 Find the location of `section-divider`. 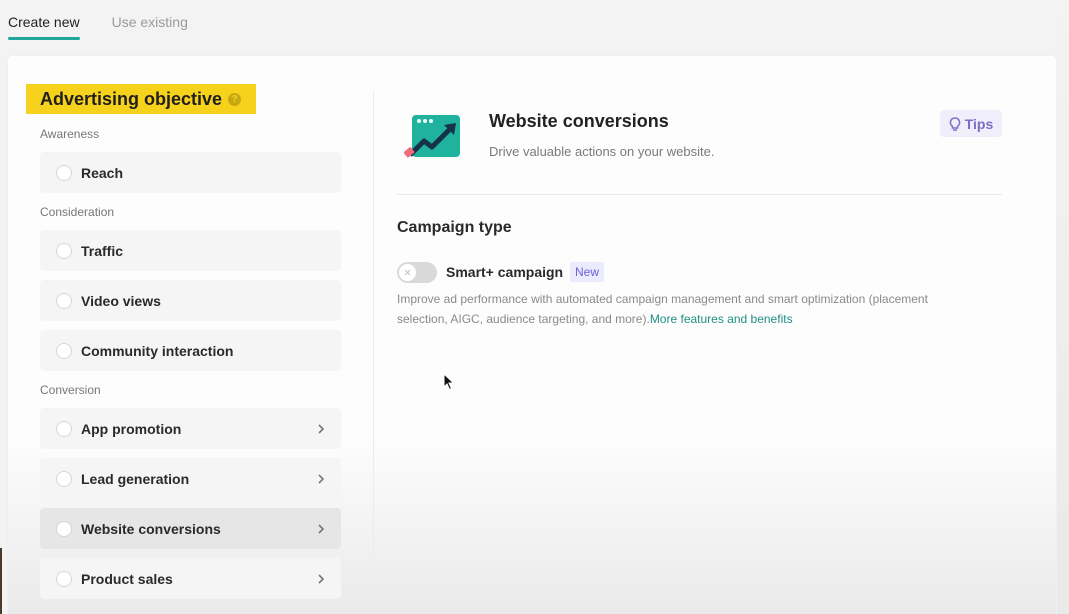

section-divider is located at coordinates (699, 194).